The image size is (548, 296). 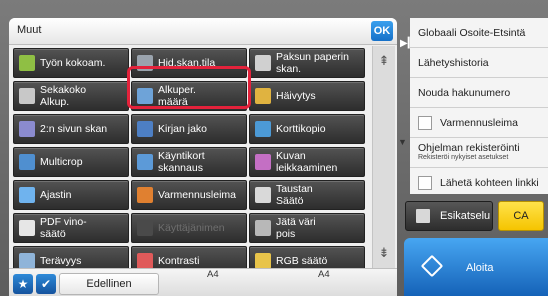 What do you see at coordinates (63, 96) in the screenshot?
I see `function-button-label: Sekakoko Alkup.` at bounding box center [63, 96].